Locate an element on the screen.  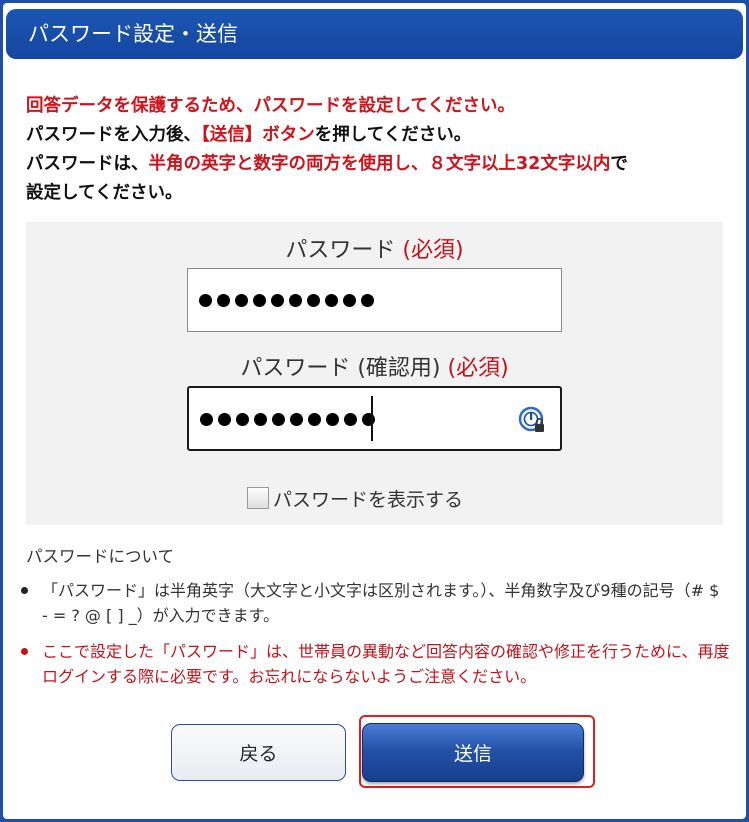
submit-button: 送信 is located at coordinates (473, 752).